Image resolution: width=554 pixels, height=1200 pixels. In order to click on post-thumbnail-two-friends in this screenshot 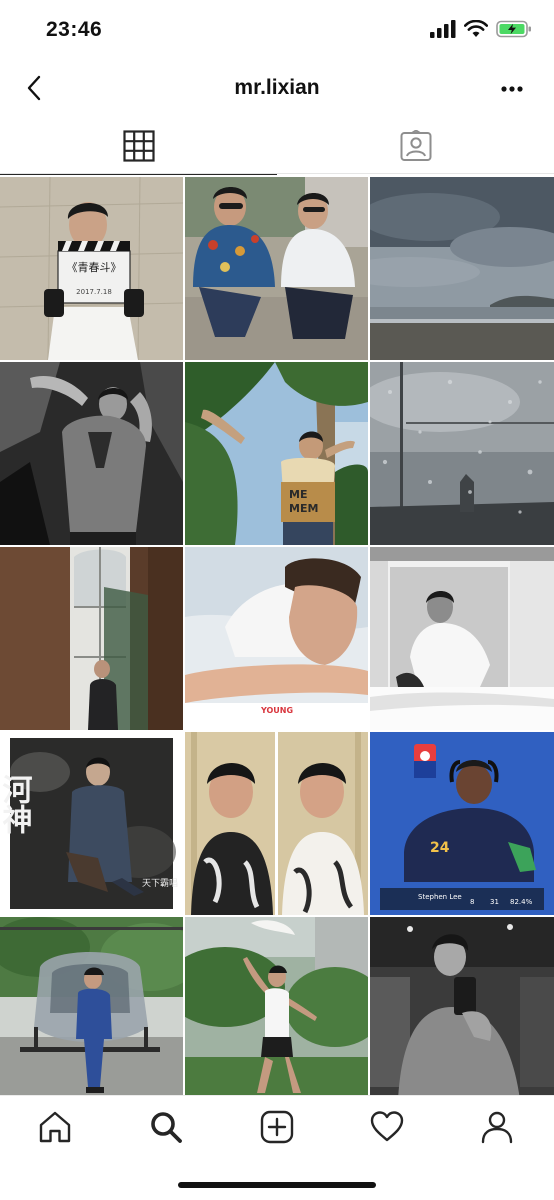, I will do `click(276, 268)`.